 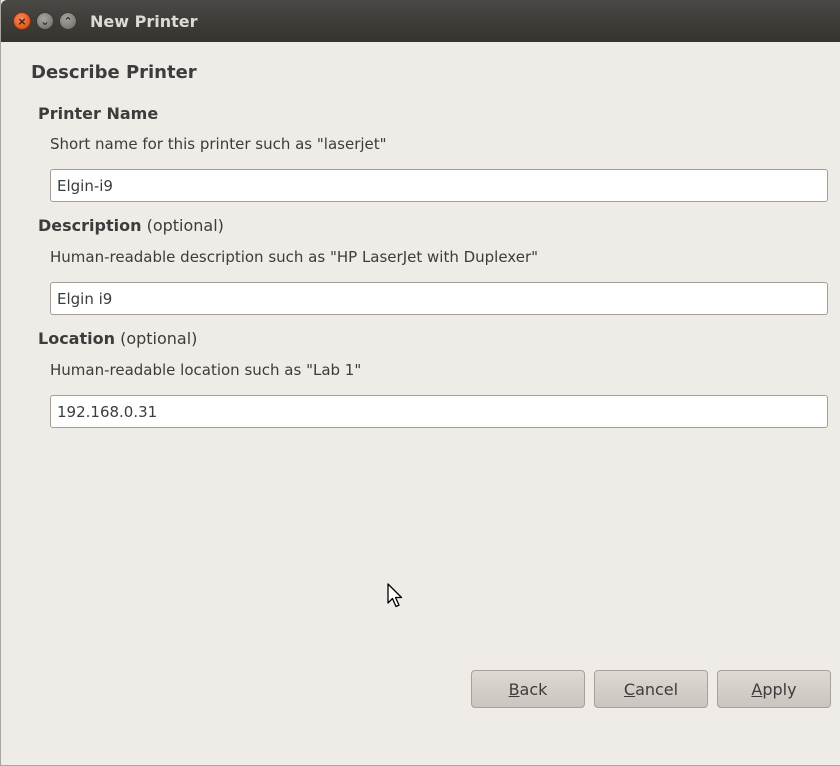 I want to click on printer-name-heading: Printer Name, so click(x=98, y=113).